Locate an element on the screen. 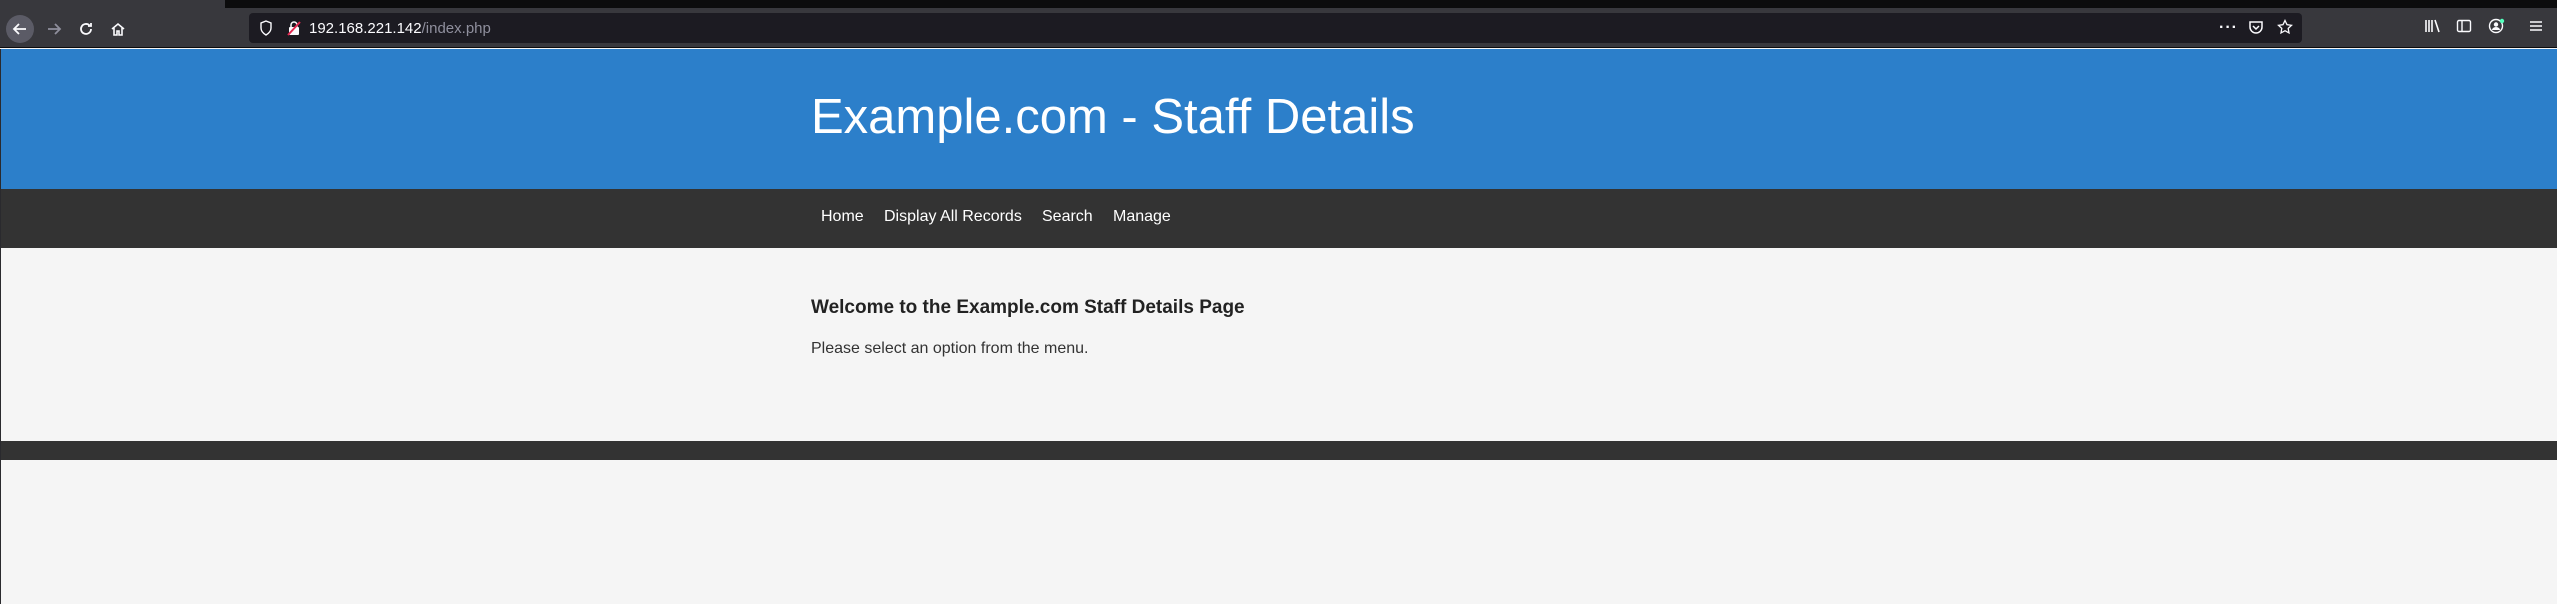 The width and height of the screenshot is (2557, 604). url-text: 192.168.221.142/index.php is located at coordinates (400, 28).